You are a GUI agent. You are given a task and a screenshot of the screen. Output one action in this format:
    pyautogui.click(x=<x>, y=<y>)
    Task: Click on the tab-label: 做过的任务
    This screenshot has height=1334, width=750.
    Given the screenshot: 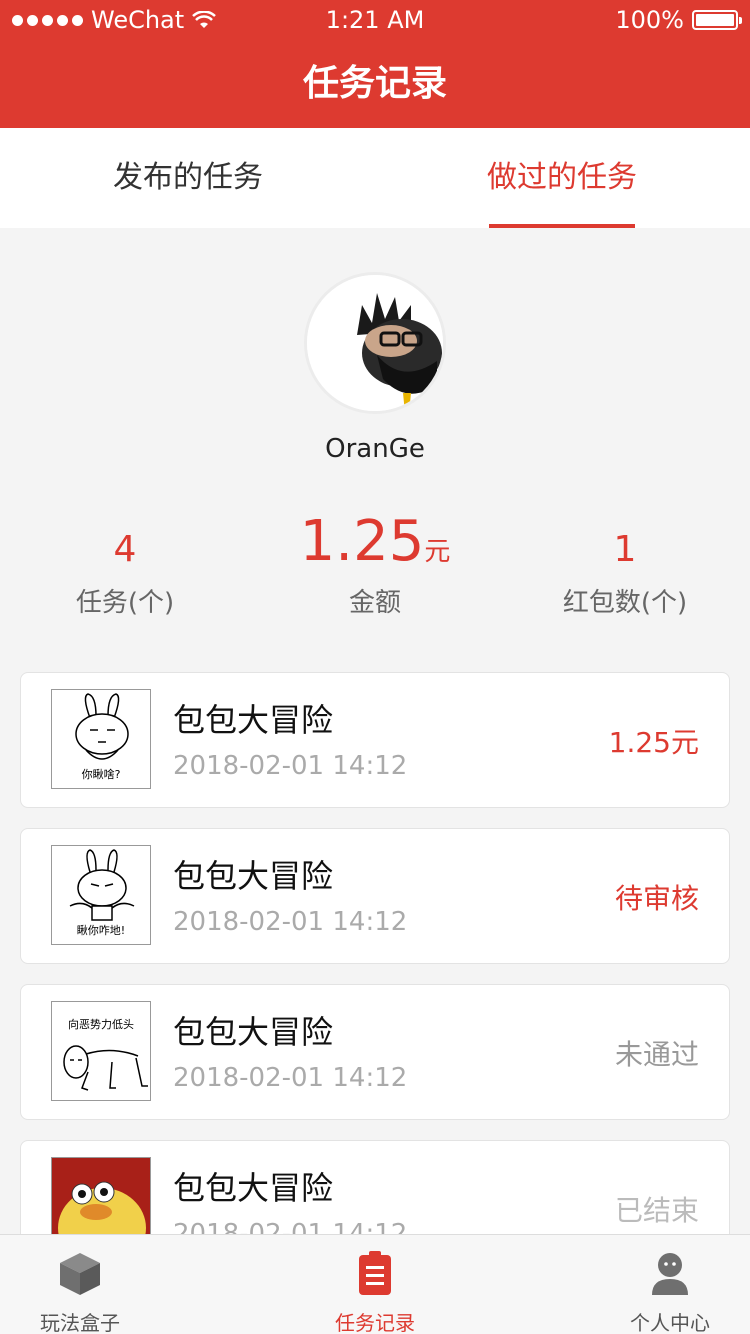 What is the action you would take?
    pyautogui.click(x=562, y=177)
    